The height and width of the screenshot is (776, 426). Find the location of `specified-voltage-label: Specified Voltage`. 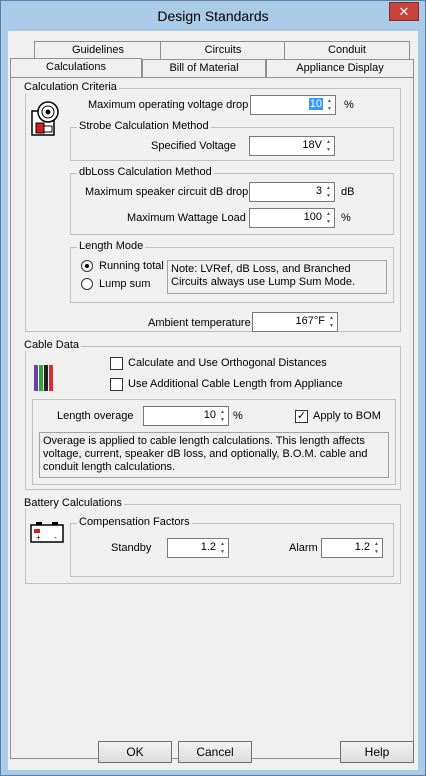

specified-voltage-label: Specified Voltage is located at coordinates (194, 146).